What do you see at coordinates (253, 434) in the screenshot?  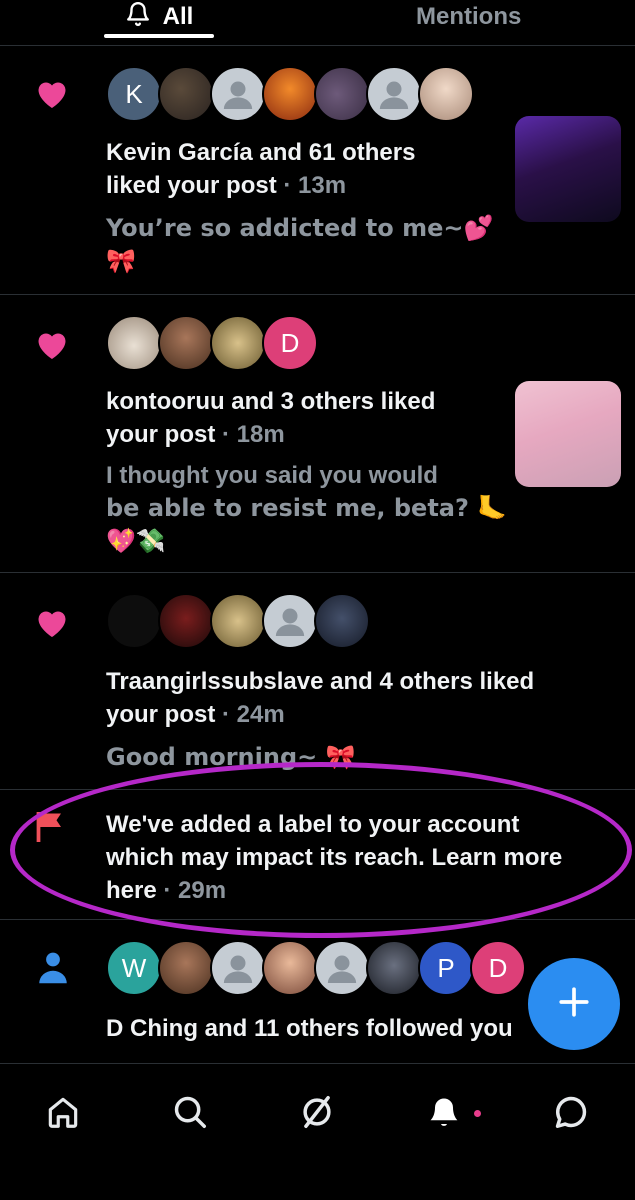 I see `timestamp: · 18m` at bounding box center [253, 434].